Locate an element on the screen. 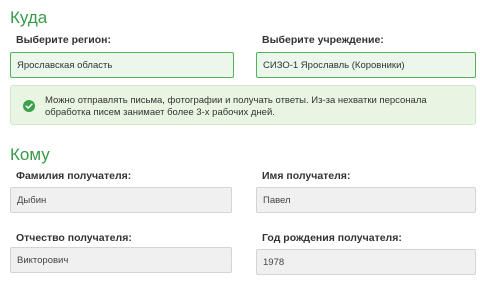  region-value: Ярославская область is located at coordinates (65, 65).